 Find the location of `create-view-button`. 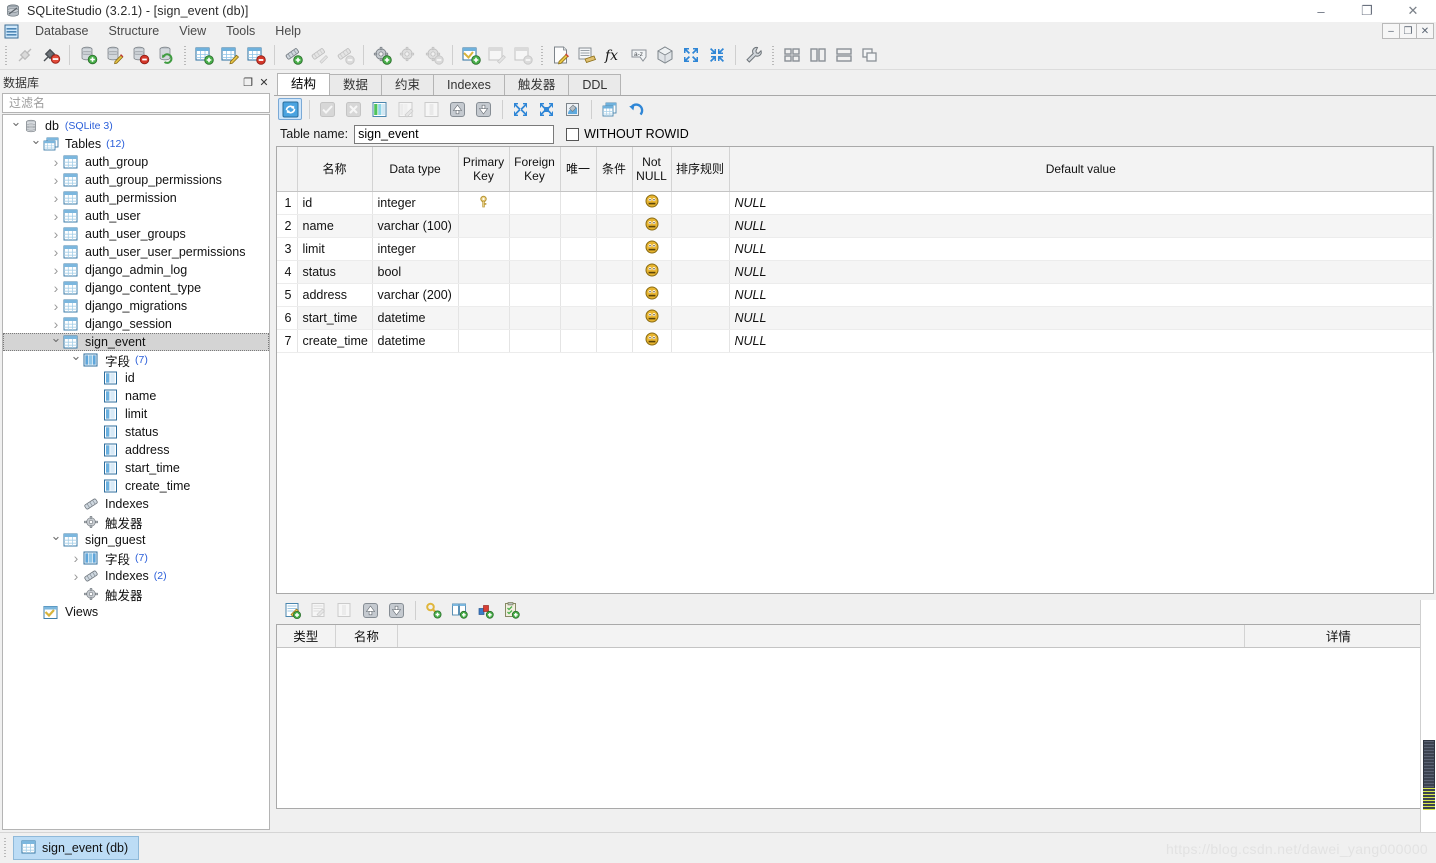

create-view-button is located at coordinates (471, 55).